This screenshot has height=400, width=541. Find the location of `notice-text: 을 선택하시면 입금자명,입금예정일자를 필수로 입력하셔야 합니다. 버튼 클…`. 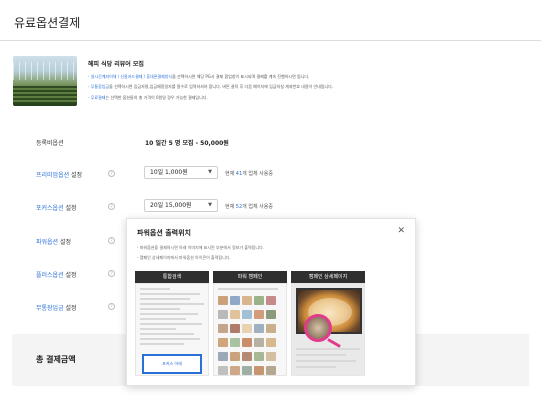

notice-text: 을 선택하시면 입금자명,입금예정일자를 필수로 입력하셔야 합니다. 버튼 클… is located at coordinates (221, 86).